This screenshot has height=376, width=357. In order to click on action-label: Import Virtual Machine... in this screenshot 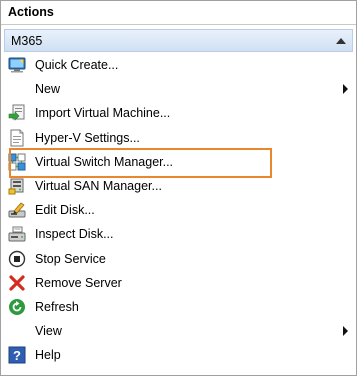, I will do `click(103, 113)`.